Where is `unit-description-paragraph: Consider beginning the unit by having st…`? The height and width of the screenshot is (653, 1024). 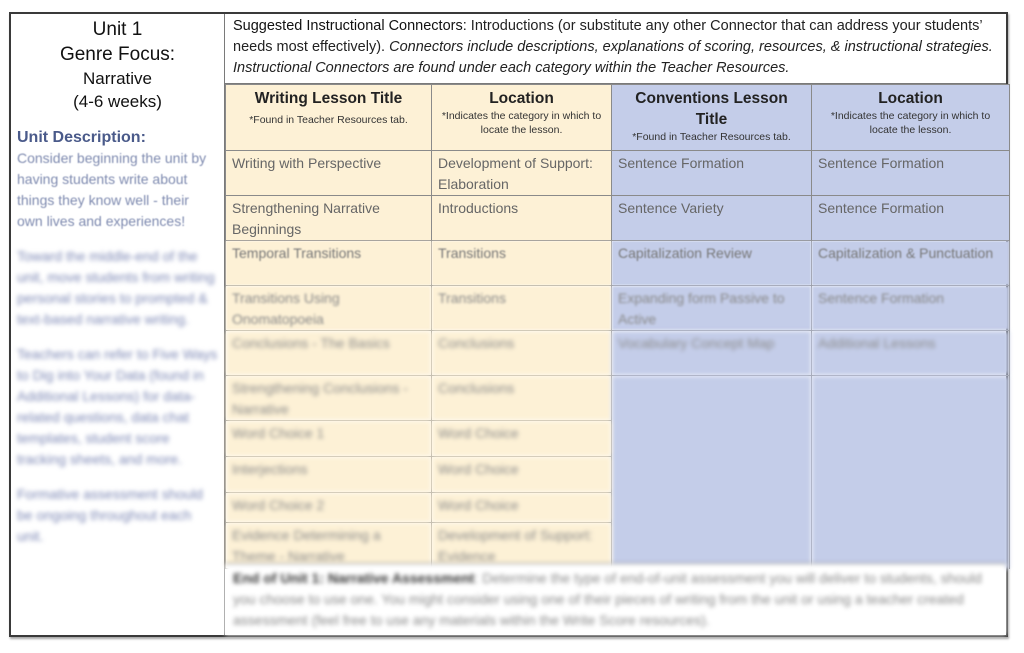 unit-description-paragraph: Consider beginning the unit by having st… is located at coordinates (112, 189).